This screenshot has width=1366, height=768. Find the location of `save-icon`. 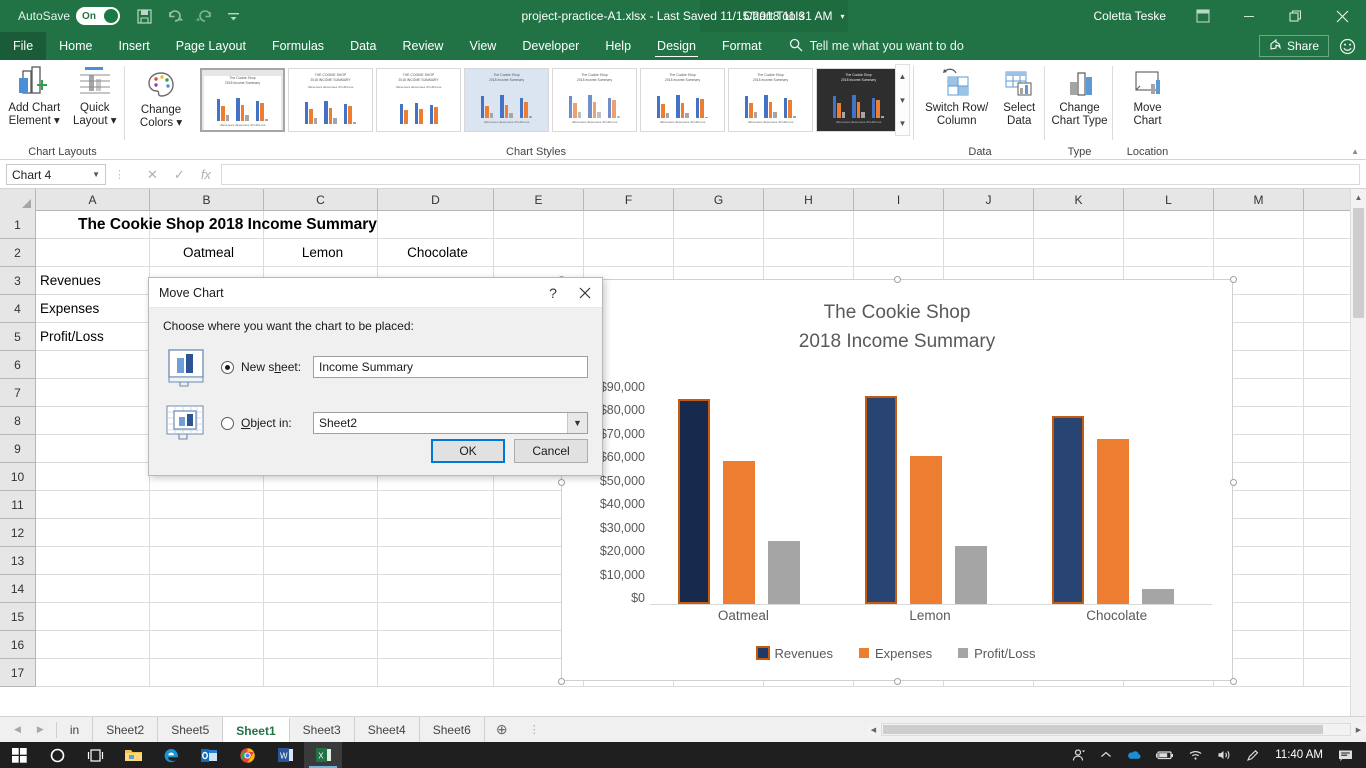

save-icon is located at coordinates (144, 16).